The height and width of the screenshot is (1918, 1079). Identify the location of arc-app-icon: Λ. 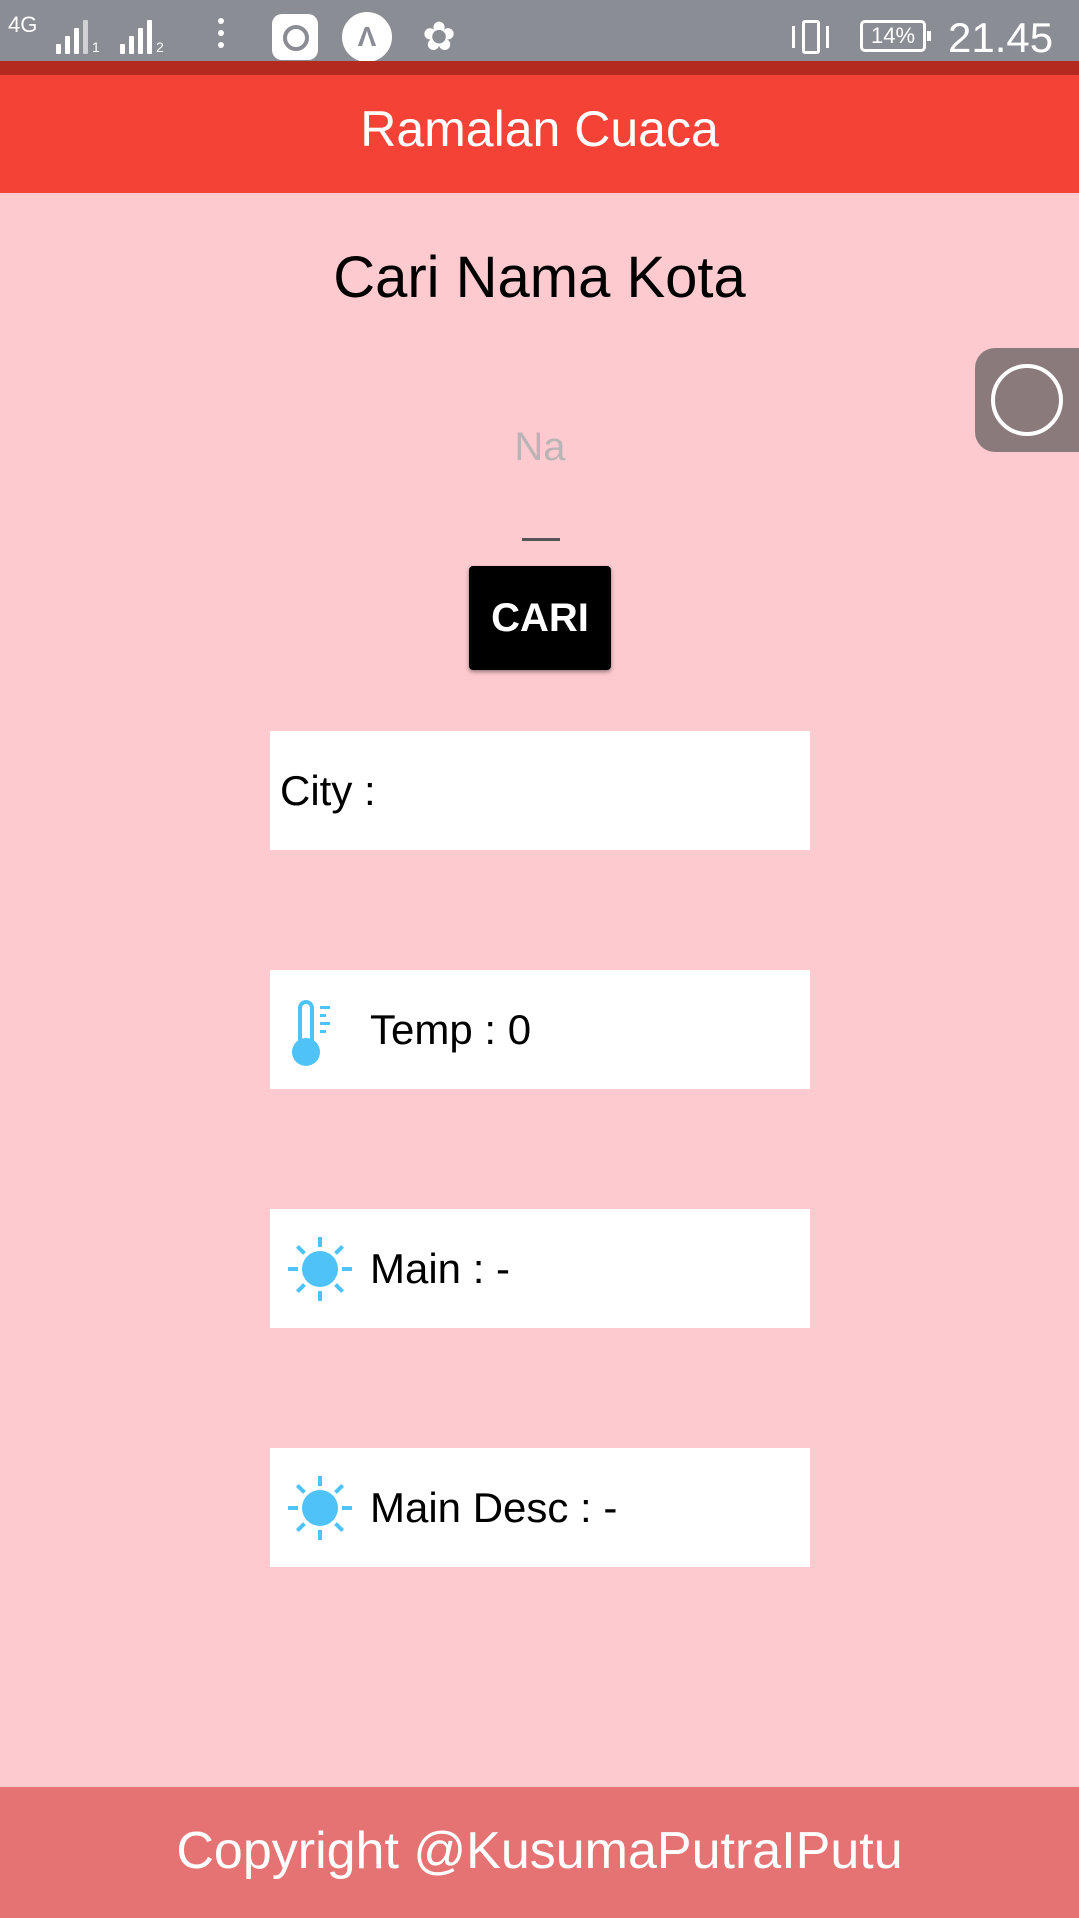
(367, 37).